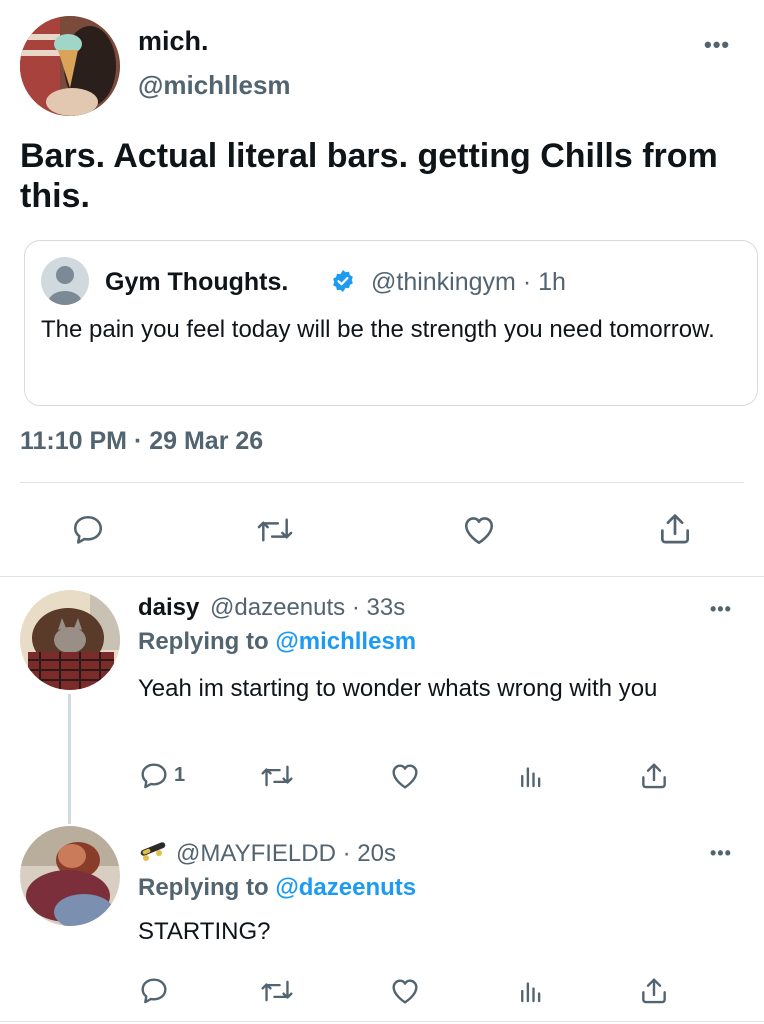  I want to click on skateboard-icon, so click(153, 852).